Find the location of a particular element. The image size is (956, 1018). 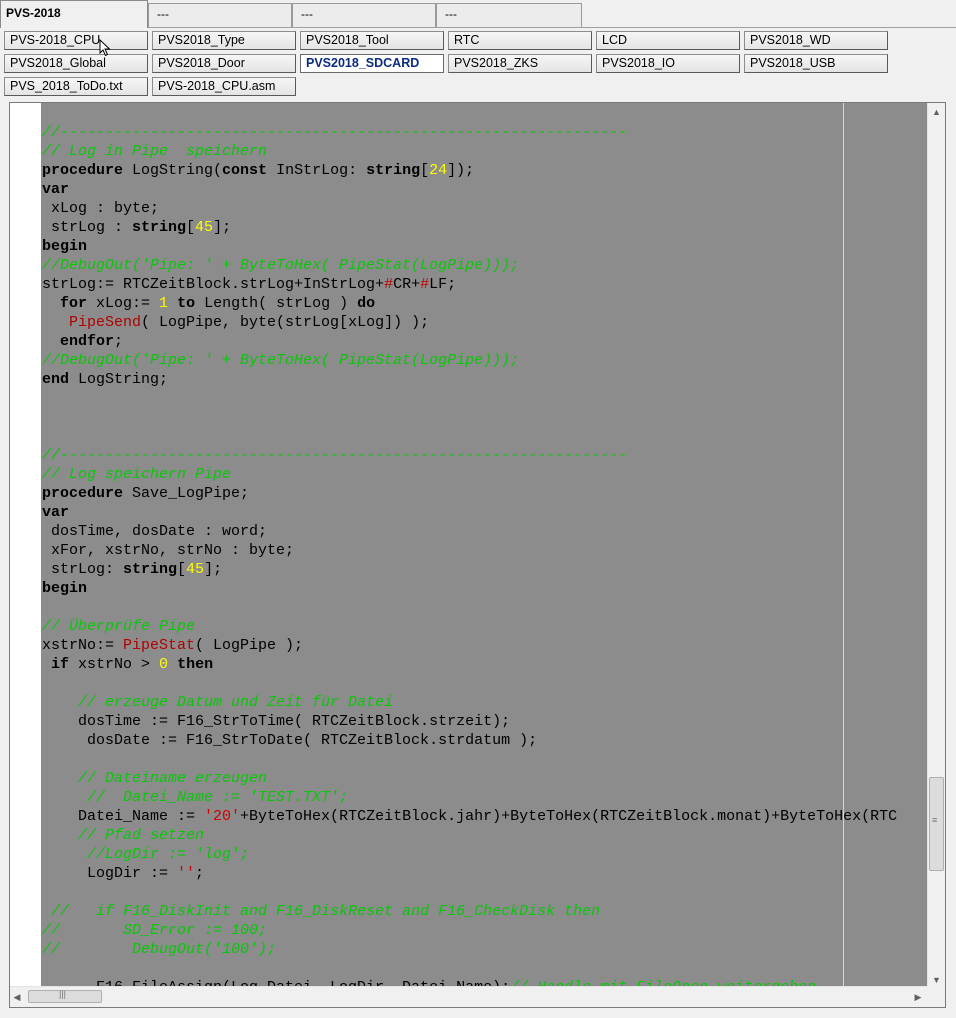

code-token: dosTime, dosDate : word; is located at coordinates (155, 531).